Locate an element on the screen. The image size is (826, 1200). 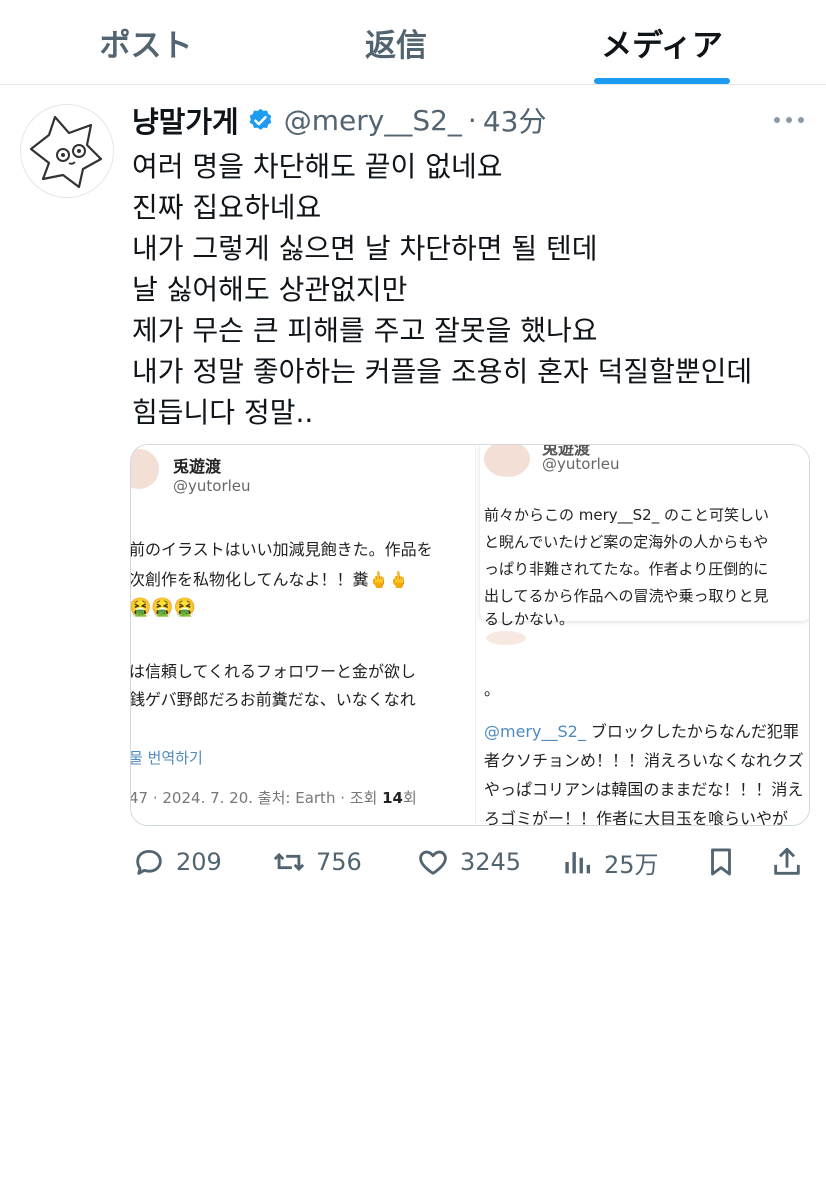
screenshot-meta: 47 · 2024. 7. 20. 출처: Earth · 조회 14회 is located at coordinates (274, 797).